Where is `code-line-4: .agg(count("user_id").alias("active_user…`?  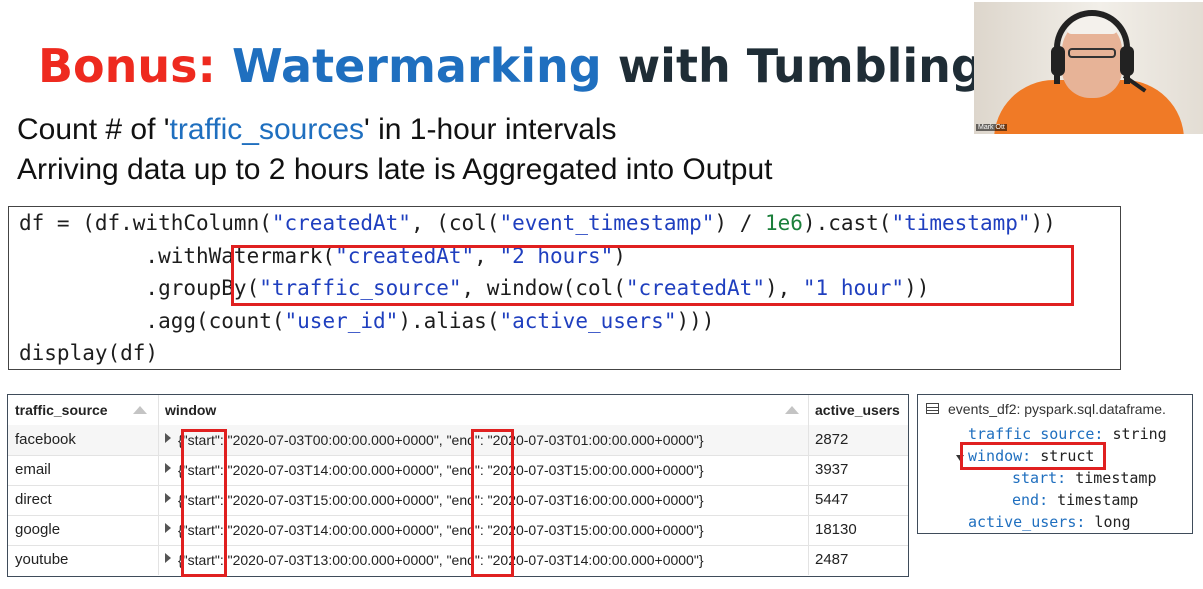
code-line-4: .agg(count("user_id").alias("active_user… is located at coordinates (367, 321).